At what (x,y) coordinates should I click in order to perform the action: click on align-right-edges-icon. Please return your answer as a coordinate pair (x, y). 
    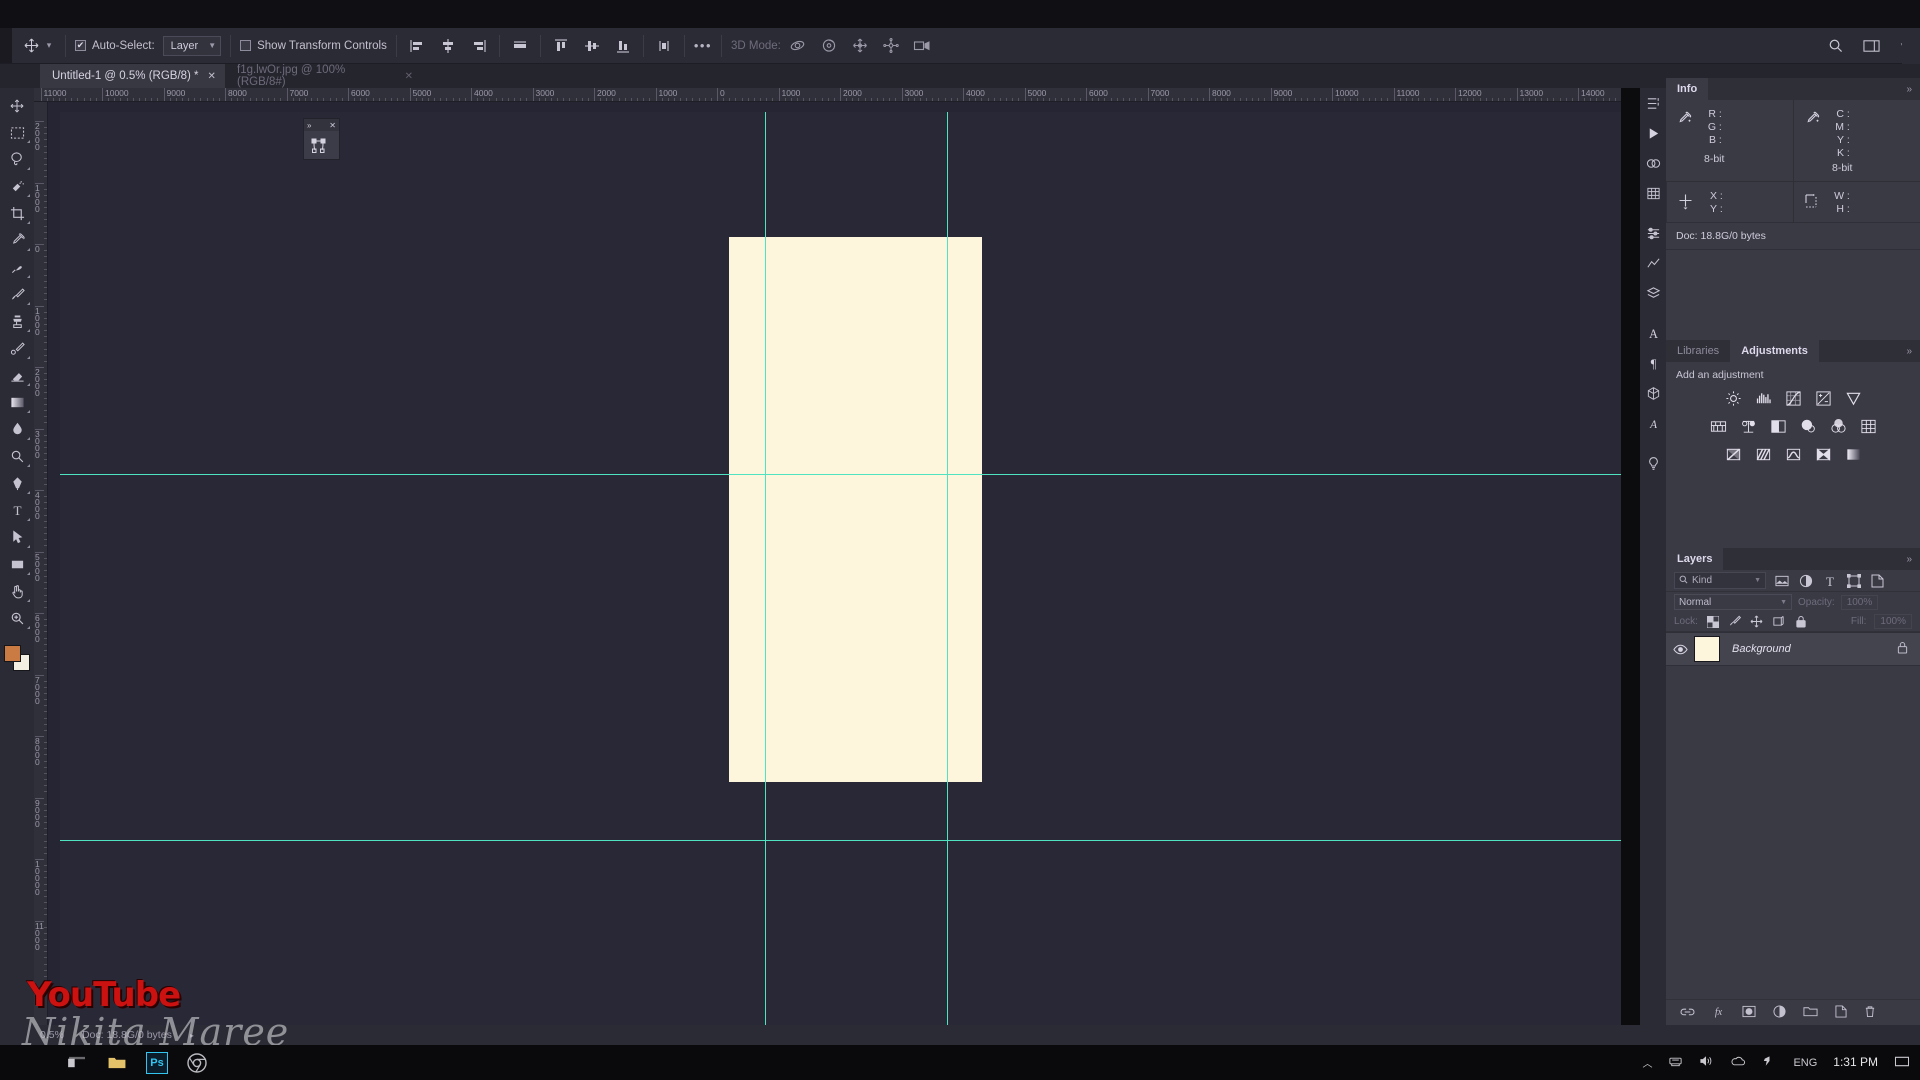
    Looking at the image, I should click on (479, 46).